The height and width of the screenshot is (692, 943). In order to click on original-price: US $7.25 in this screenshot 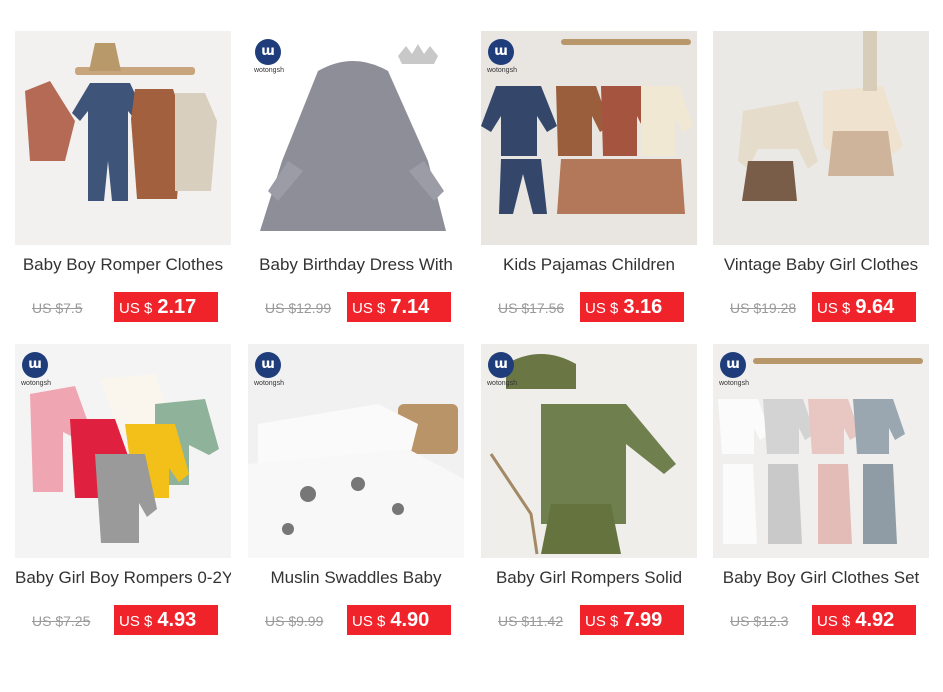, I will do `click(61, 621)`.